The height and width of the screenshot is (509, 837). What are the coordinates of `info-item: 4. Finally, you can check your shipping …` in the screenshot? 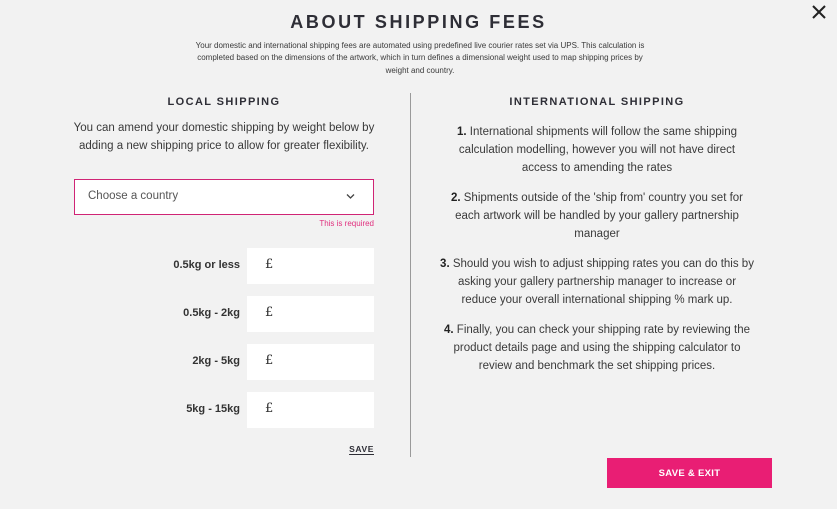 It's located at (597, 348).